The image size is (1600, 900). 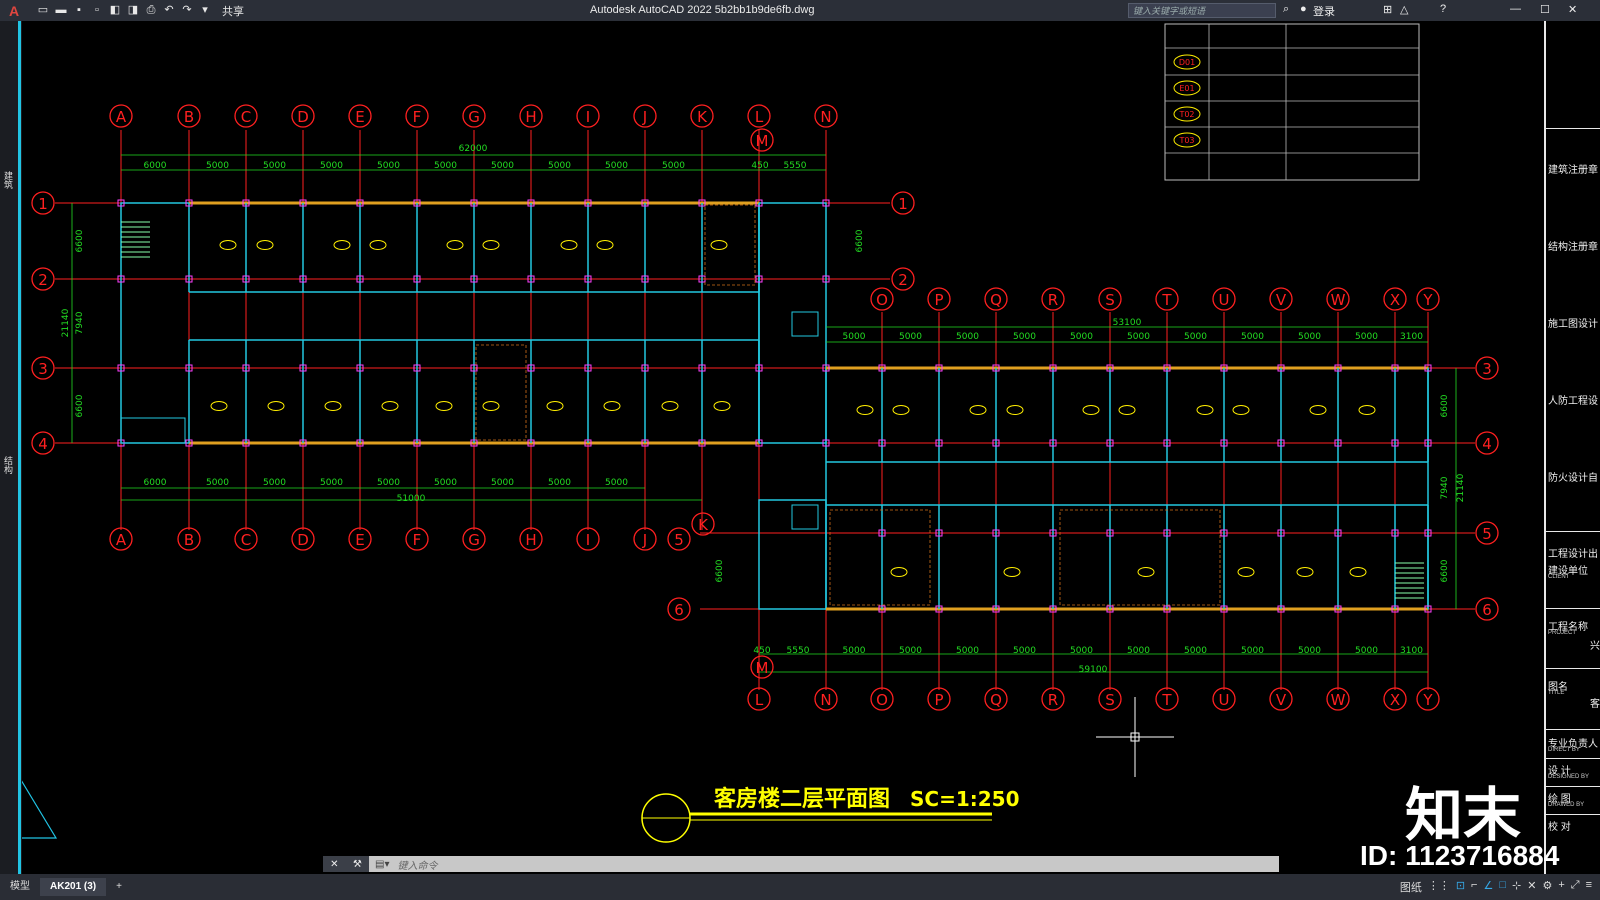 I want to click on axis-label: O, so click(x=882, y=700).